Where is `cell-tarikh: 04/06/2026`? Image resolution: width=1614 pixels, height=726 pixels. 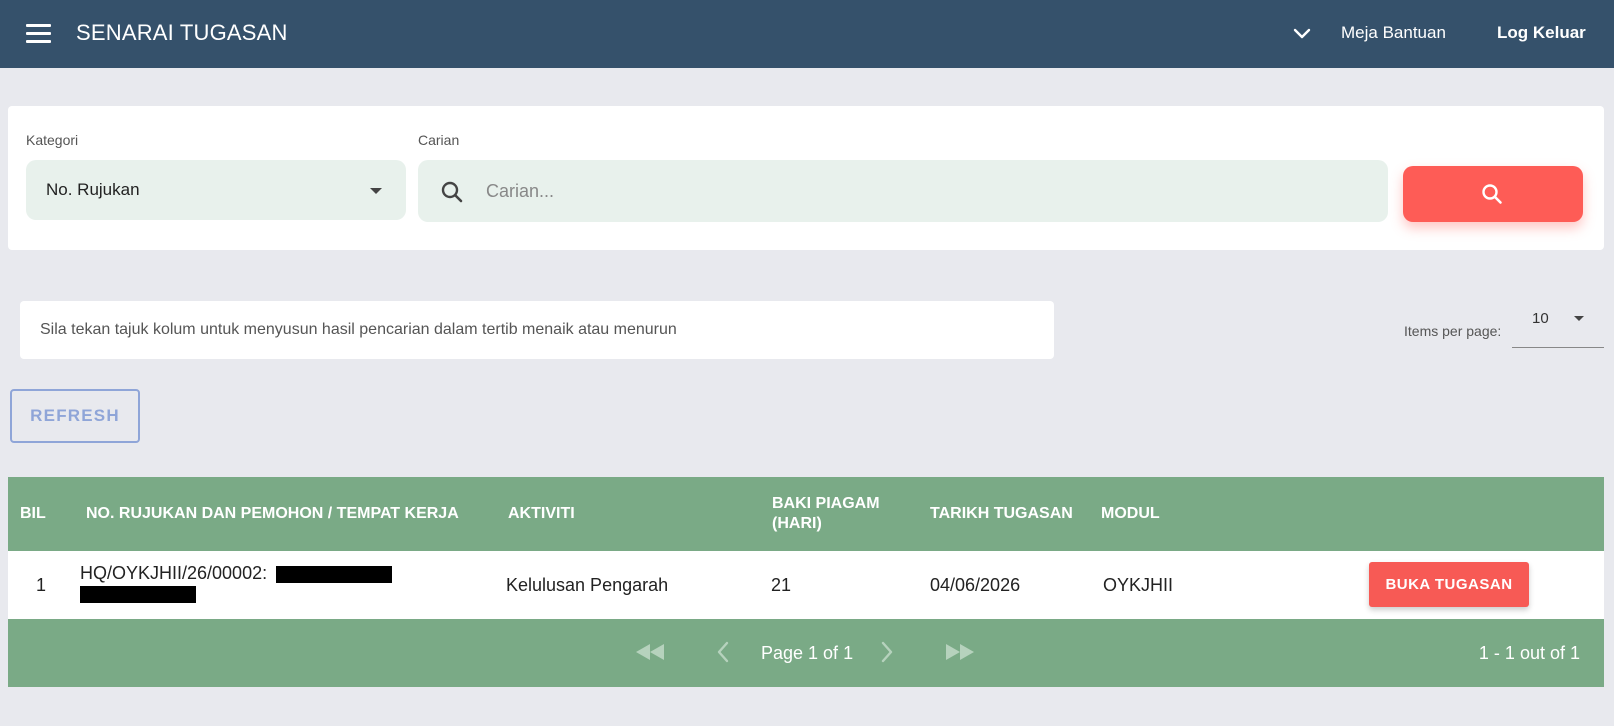 cell-tarikh: 04/06/2026 is located at coordinates (975, 585).